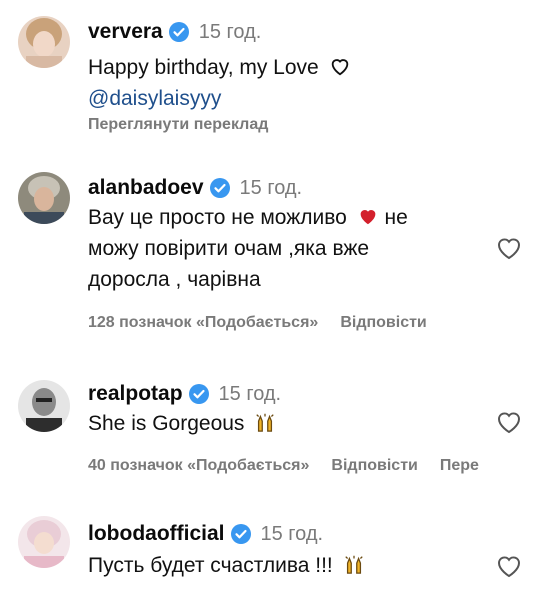 The width and height of the screenshot is (550, 600). I want to click on comment-text: Happy birthday, my Love, so click(219, 67).